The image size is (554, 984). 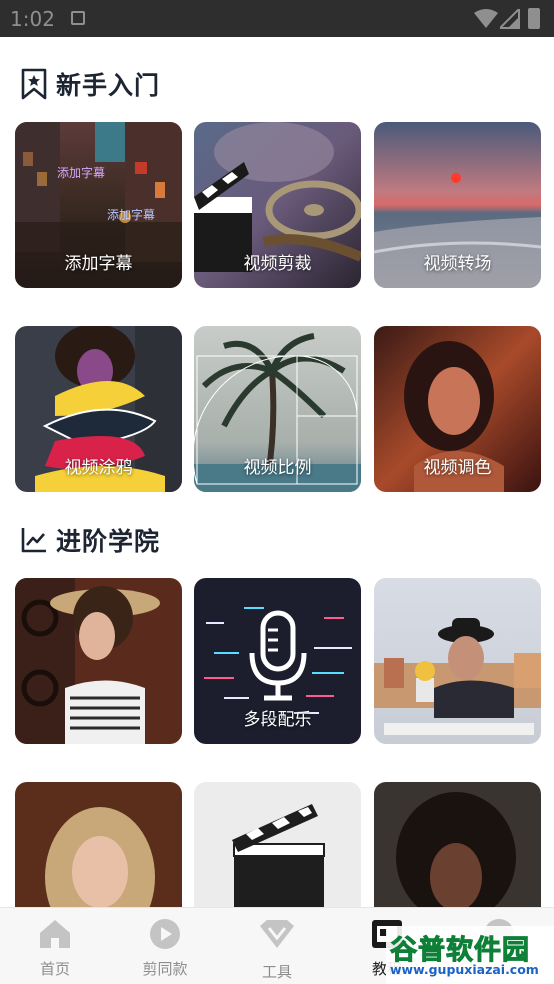 What do you see at coordinates (277, 264) in the screenshot?
I see `card-label: 视频剪裁` at bounding box center [277, 264].